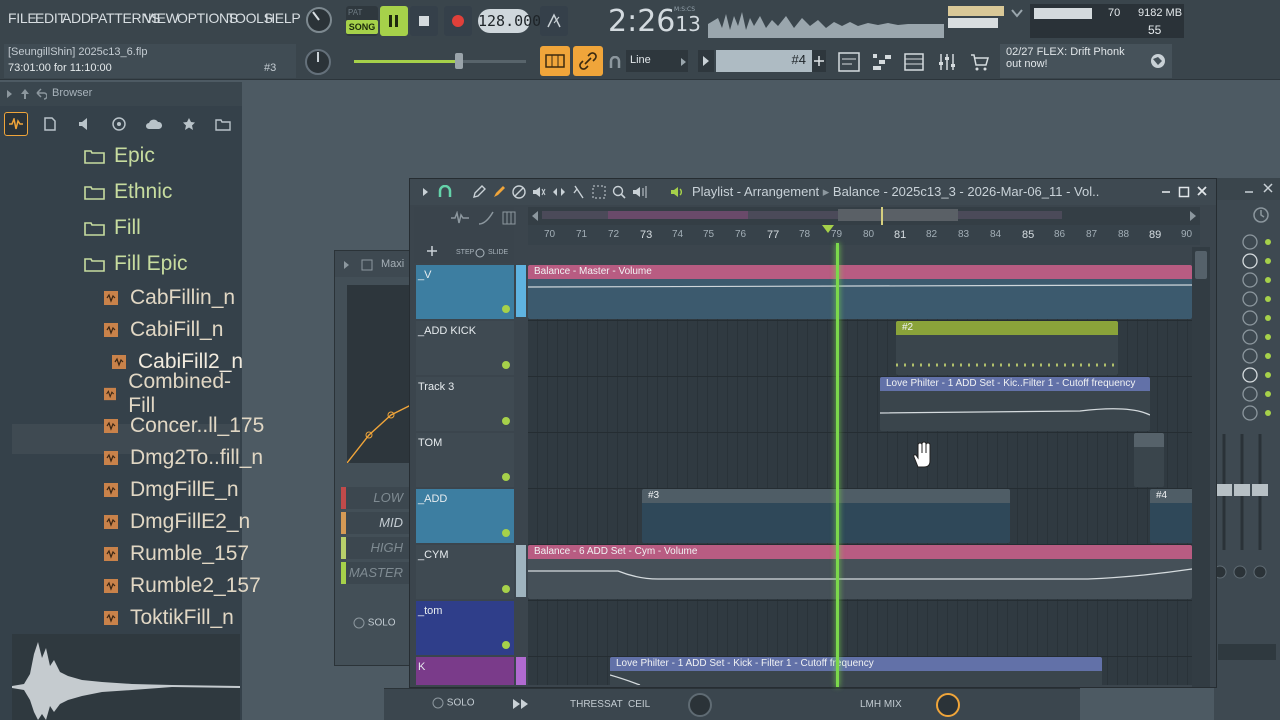 This screenshot has height=720, width=1280. What do you see at coordinates (864, 216) in the screenshot?
I see `playlist-overview-scroll` at bounding box center [864, 216].